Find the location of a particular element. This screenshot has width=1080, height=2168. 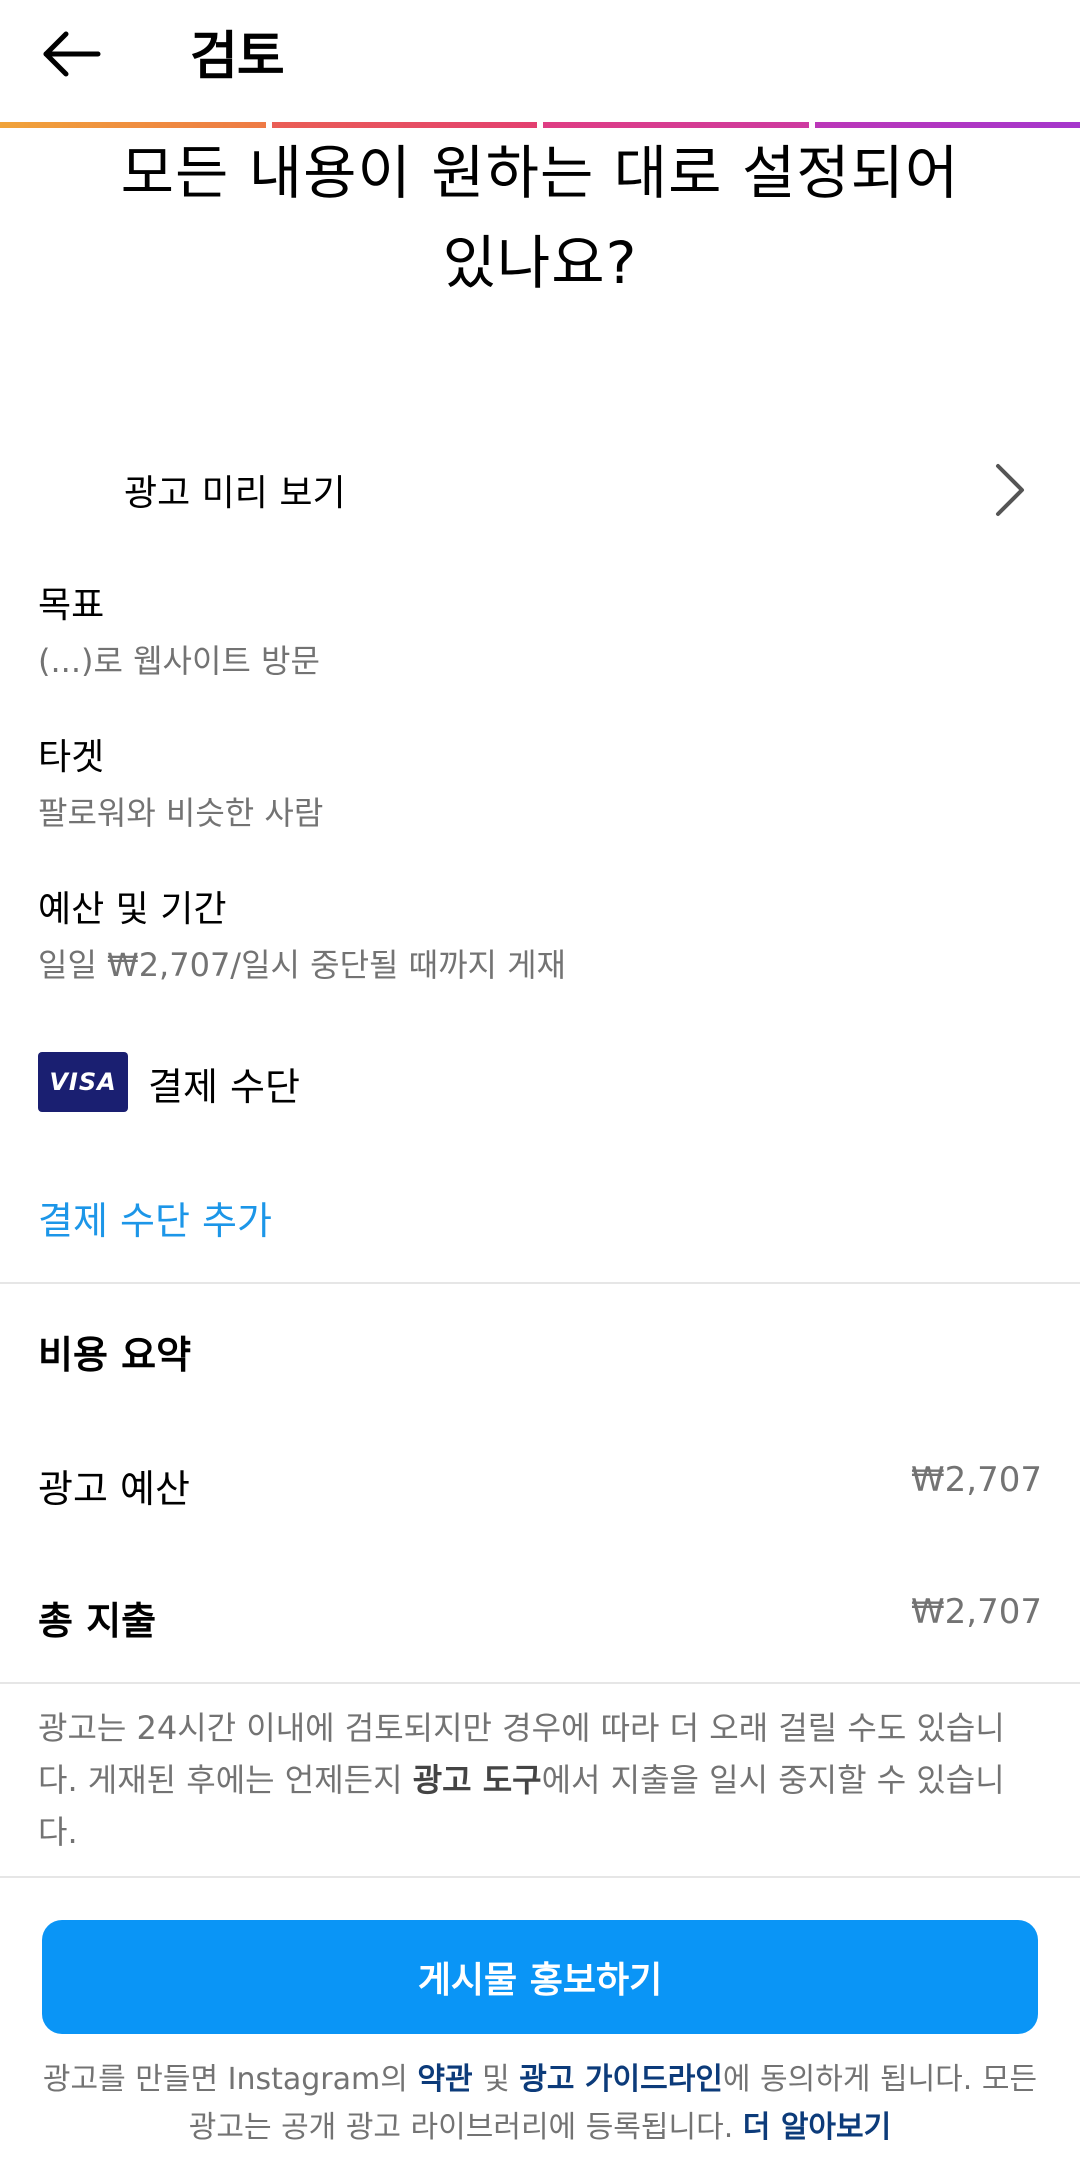

goal-value: (...)로 웹사이트 방문 is located at coordinates (179, 661).